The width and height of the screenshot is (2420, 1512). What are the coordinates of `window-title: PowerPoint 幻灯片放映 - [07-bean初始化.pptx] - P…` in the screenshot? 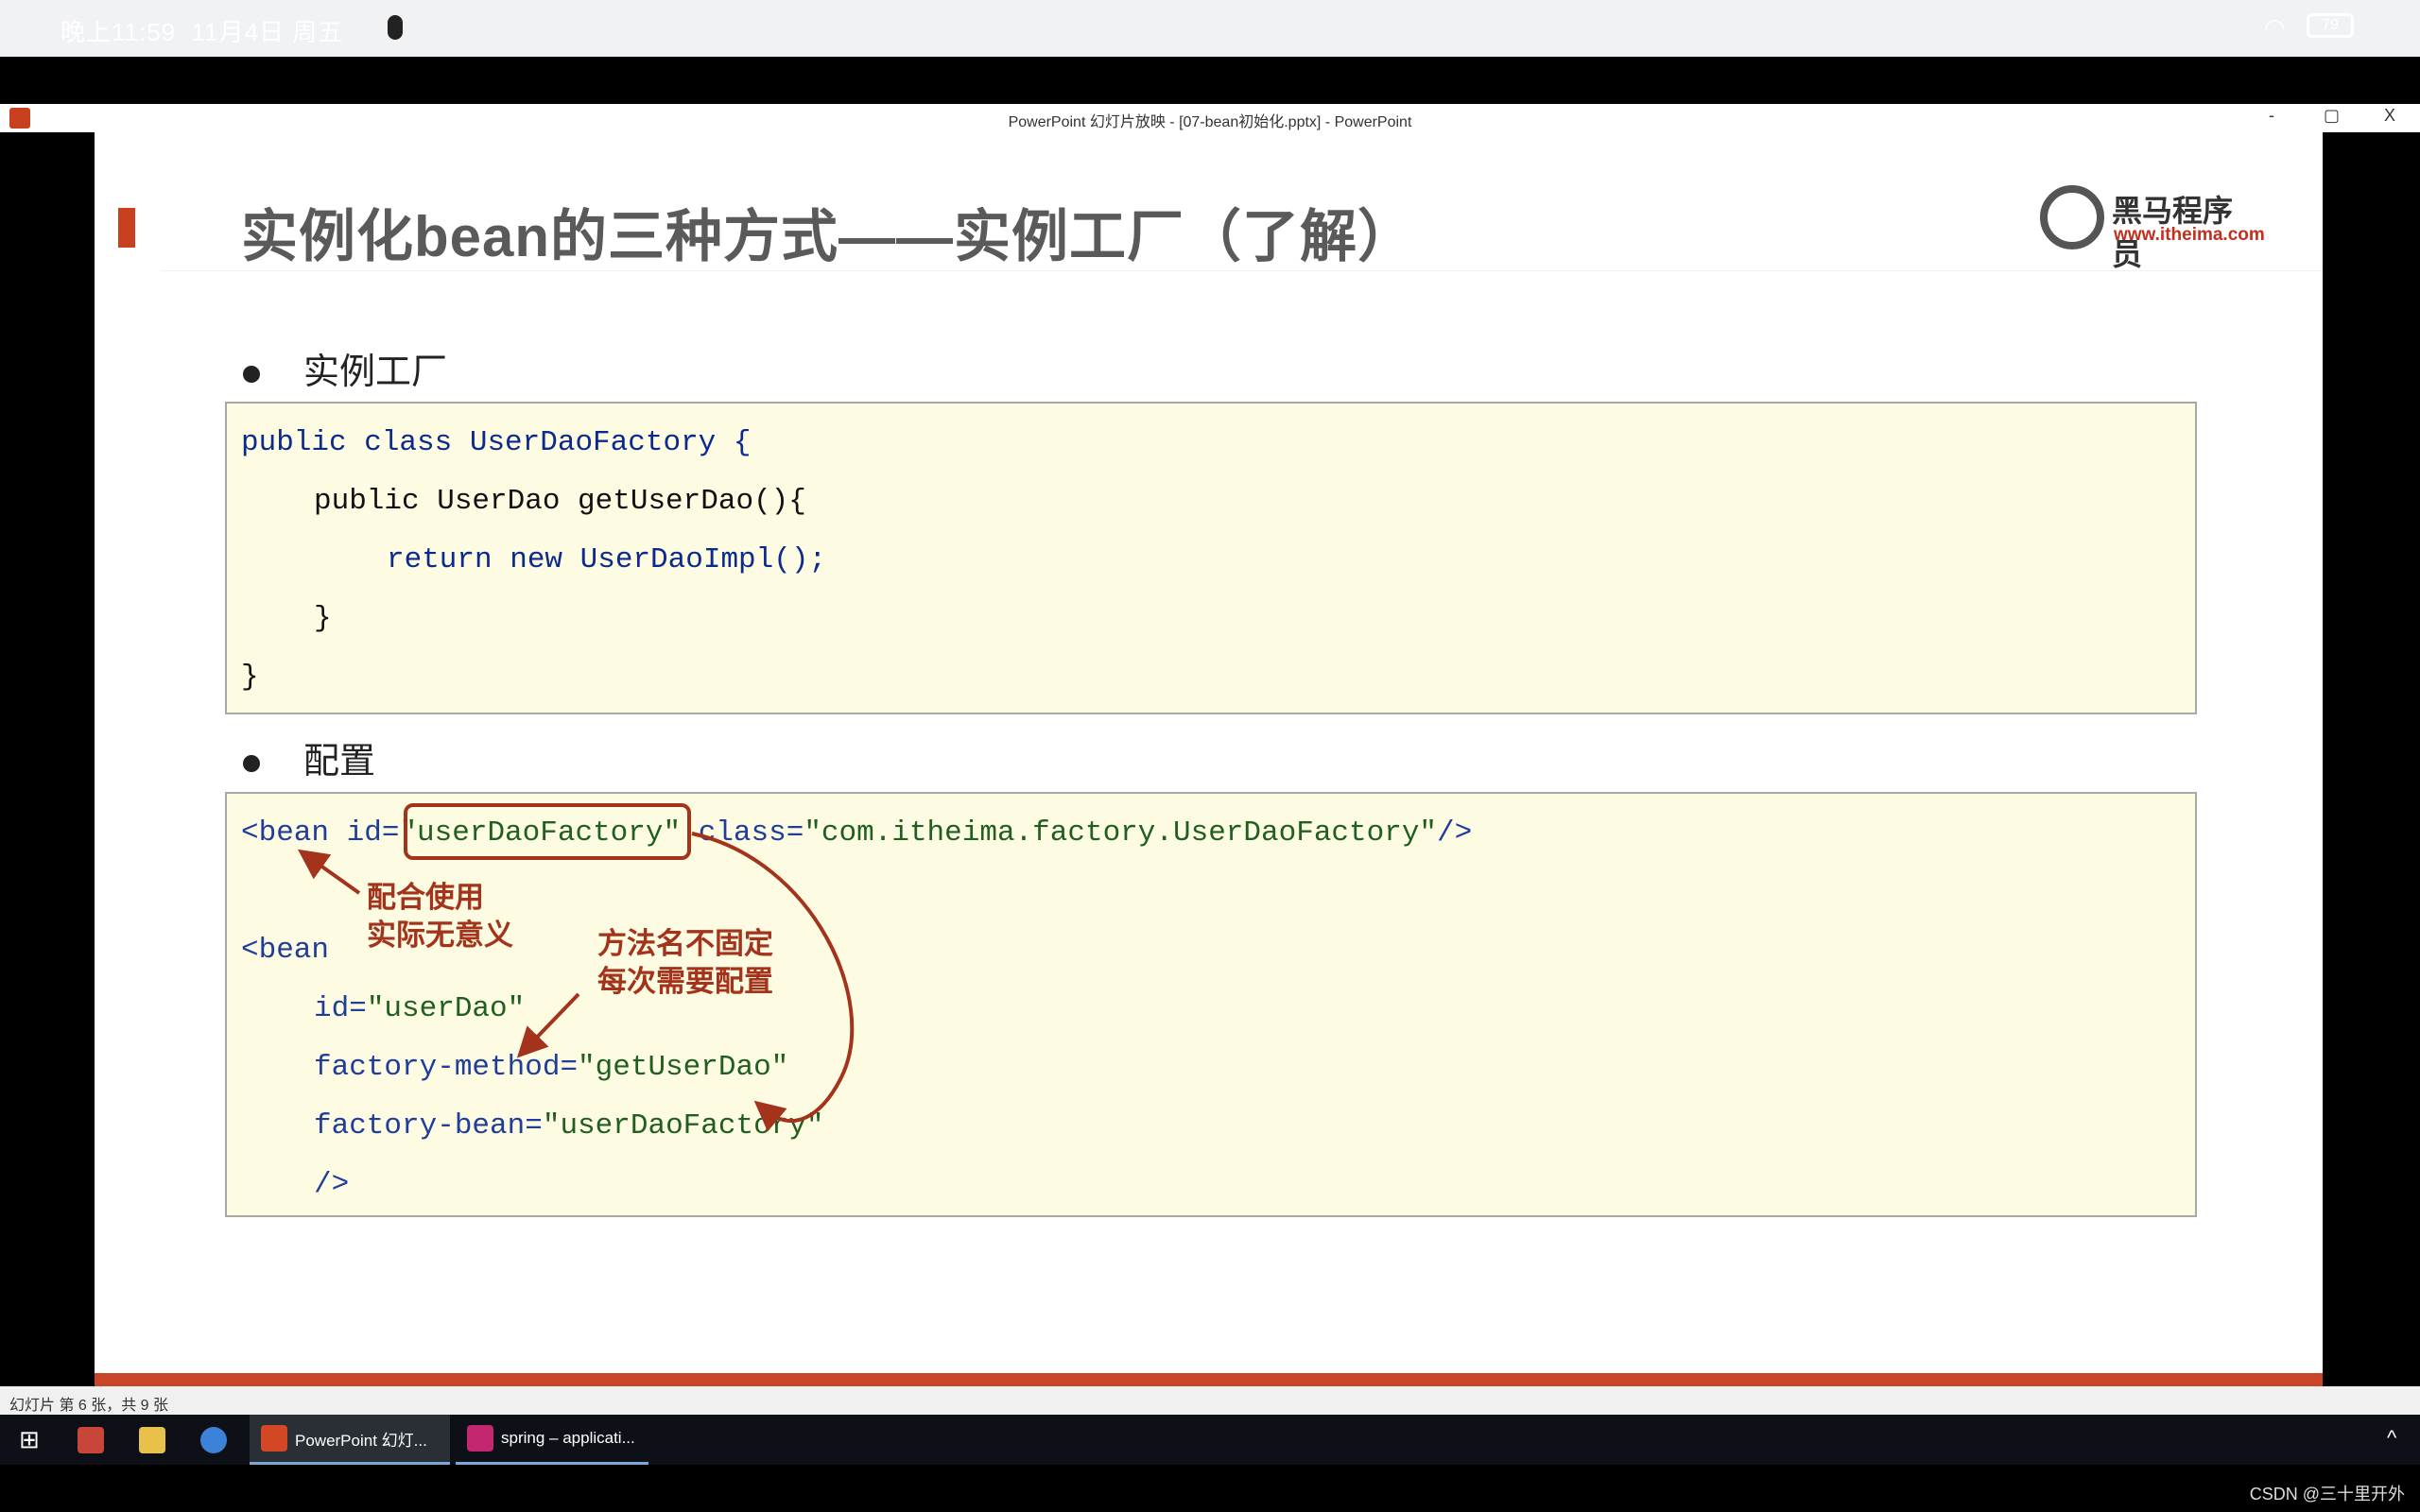 It's located at (1210, 122).